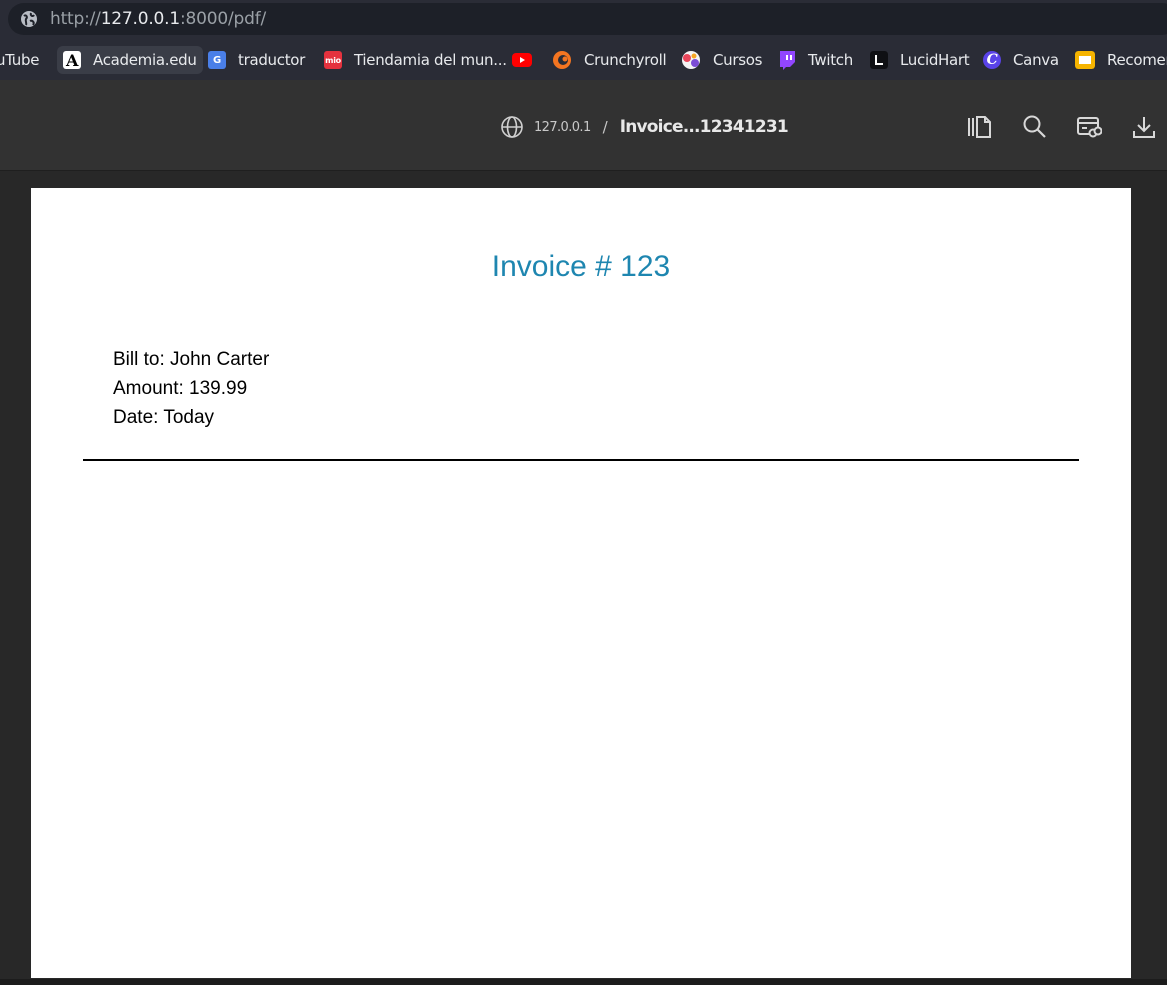 This screenshot has width=1167, height=985. I want to click on invoice-date: Date: Today, so click(164, 417).